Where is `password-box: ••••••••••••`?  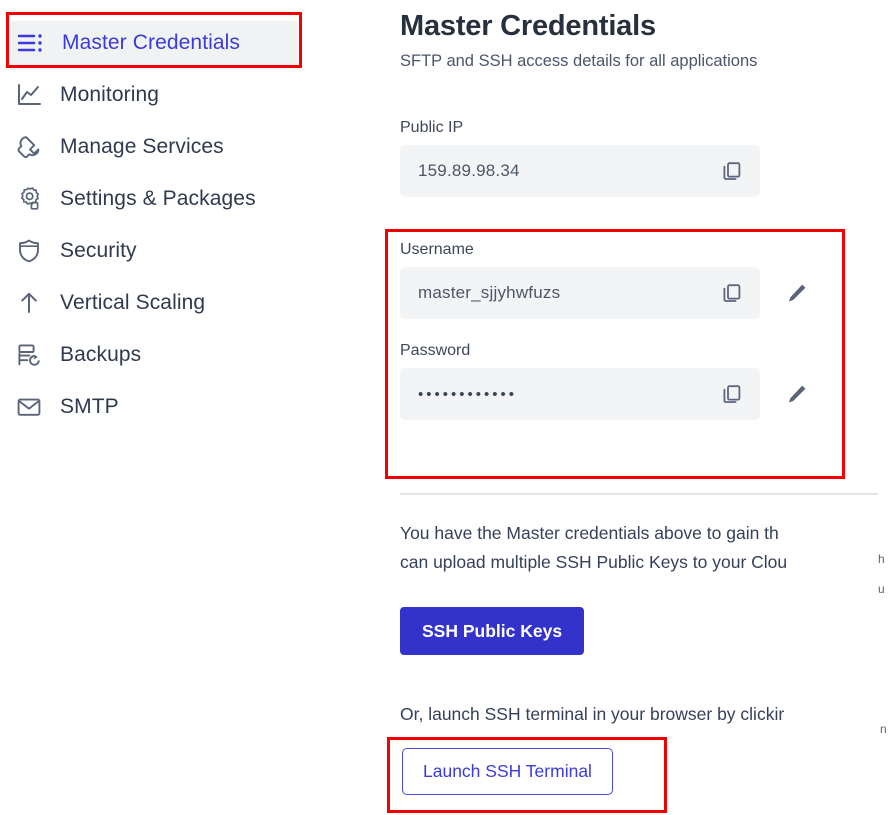
password-box: •••••••••••• is located at coordinates (580, 394).